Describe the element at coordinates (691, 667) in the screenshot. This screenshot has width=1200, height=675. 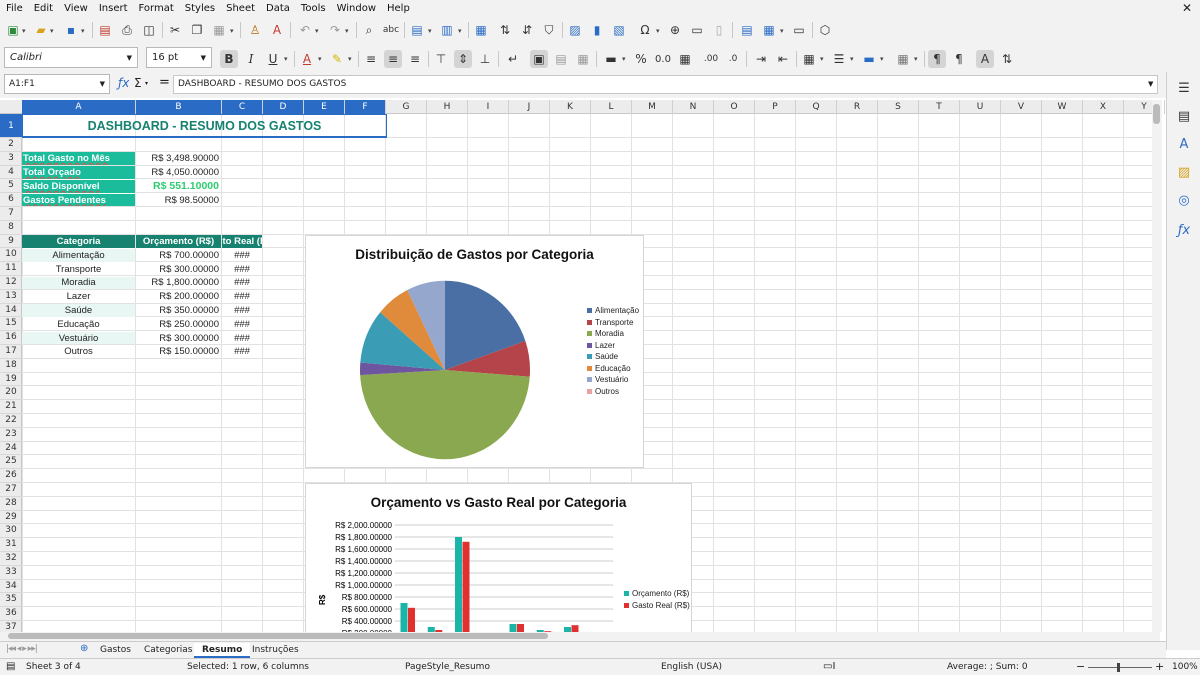
I see `language-status: English (USA)` at that location.